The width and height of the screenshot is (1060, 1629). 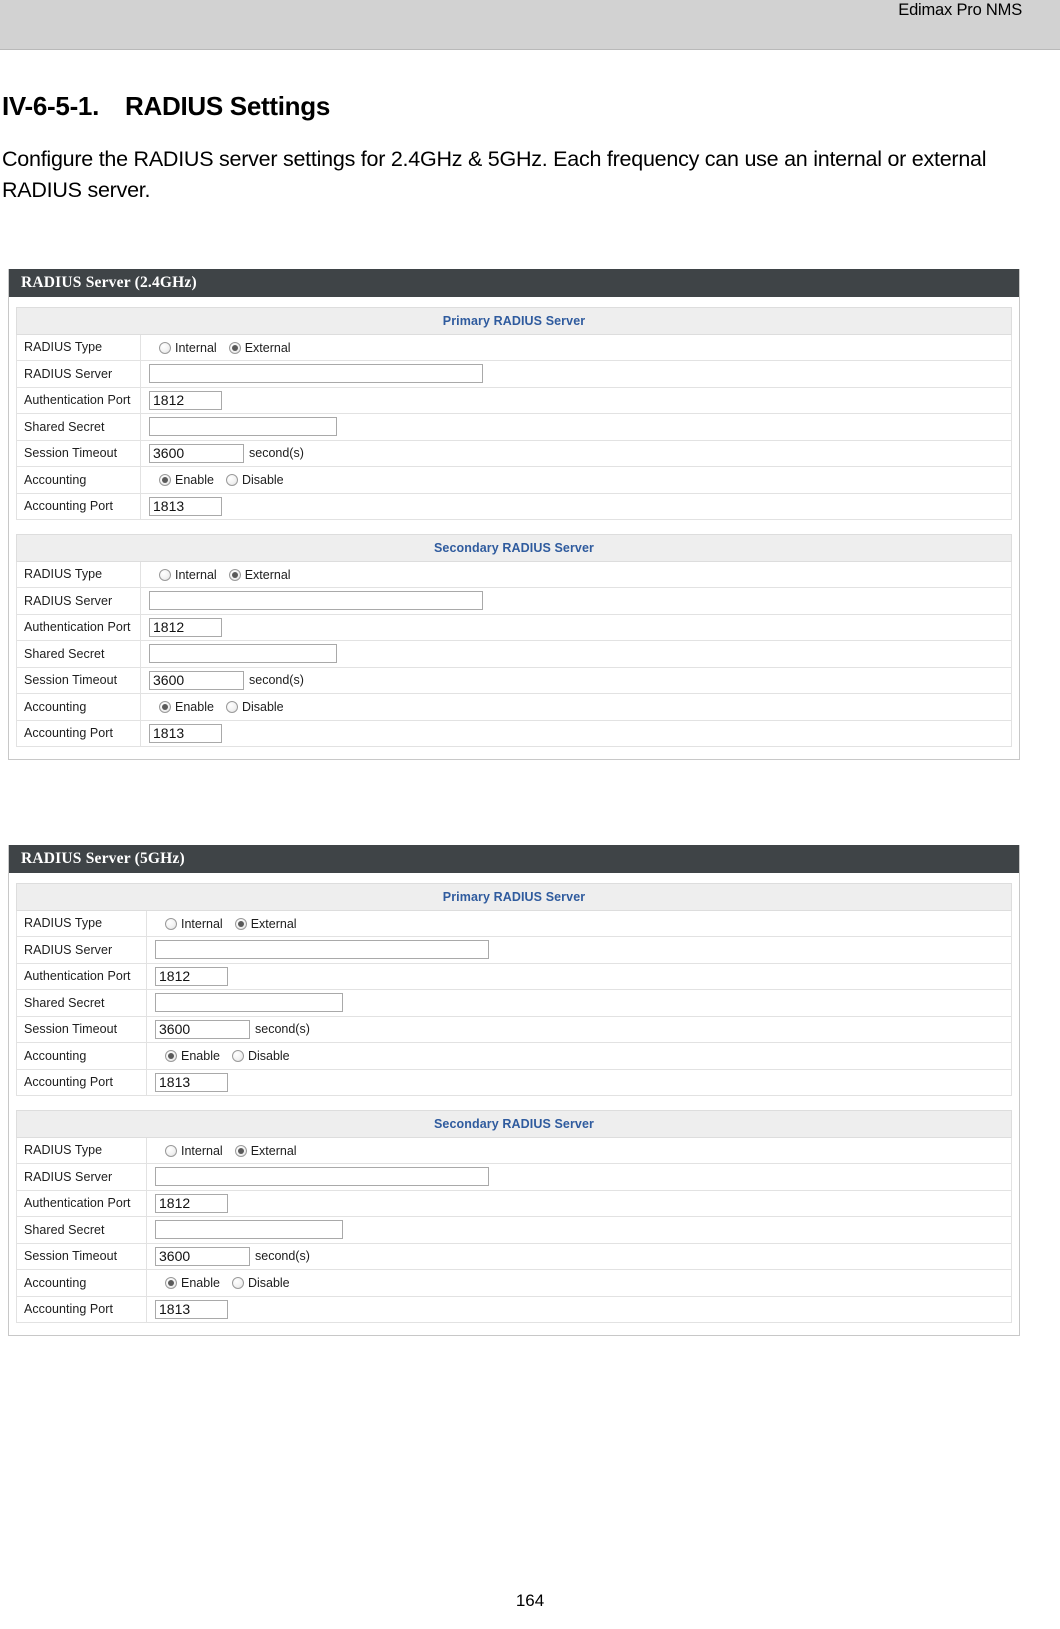 I want to click on radio-option-label: Disable, so click(x=262, y=707).